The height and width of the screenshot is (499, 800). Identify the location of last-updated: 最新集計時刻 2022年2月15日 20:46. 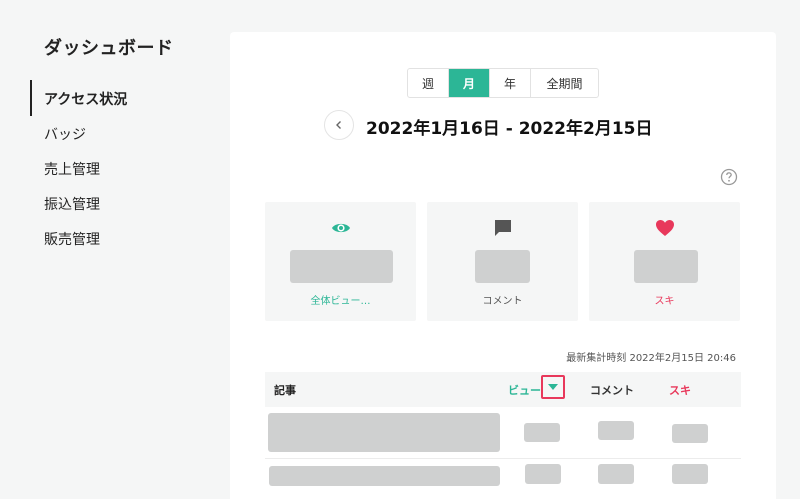
(651, 358).